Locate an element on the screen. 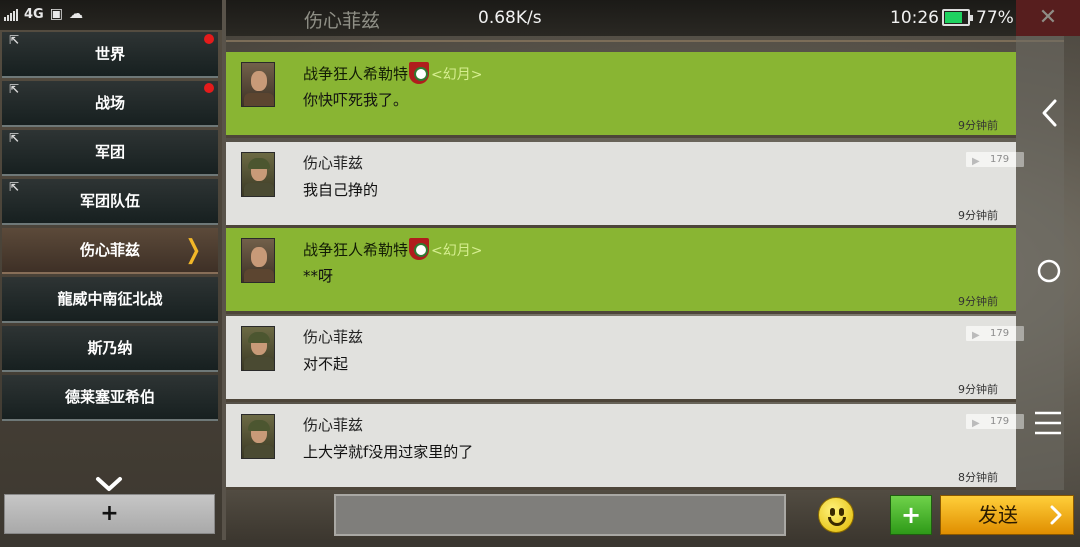 This screenshot has width=1080, height=547. channel-label: 军团队伍 is located at coordinates (109, 201).